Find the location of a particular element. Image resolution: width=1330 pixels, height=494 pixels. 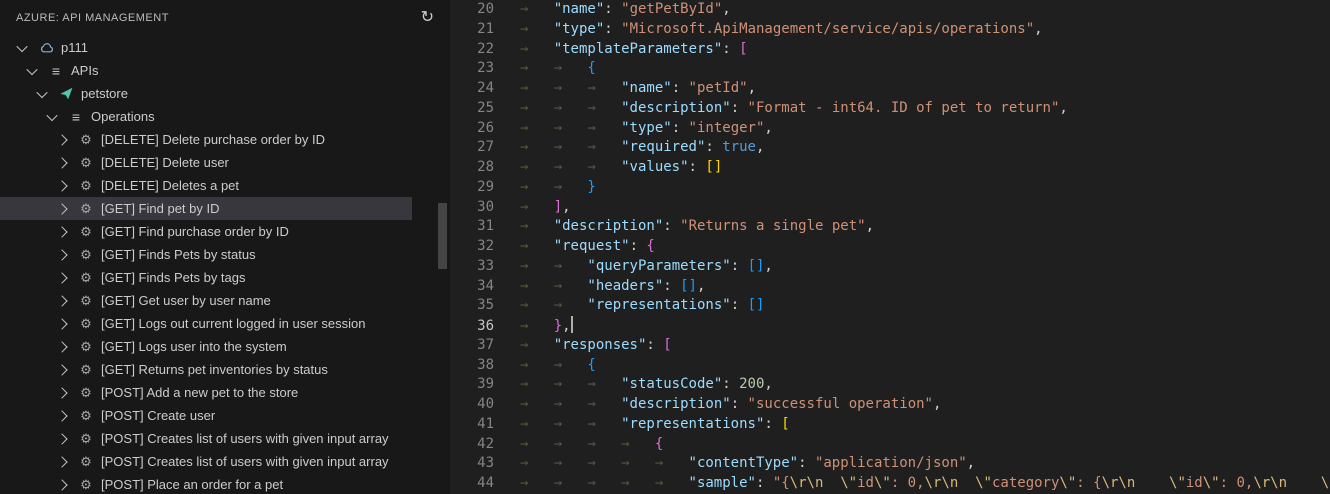

code-line: 28 → → → "values": [] is located at coordinates (890, 168).